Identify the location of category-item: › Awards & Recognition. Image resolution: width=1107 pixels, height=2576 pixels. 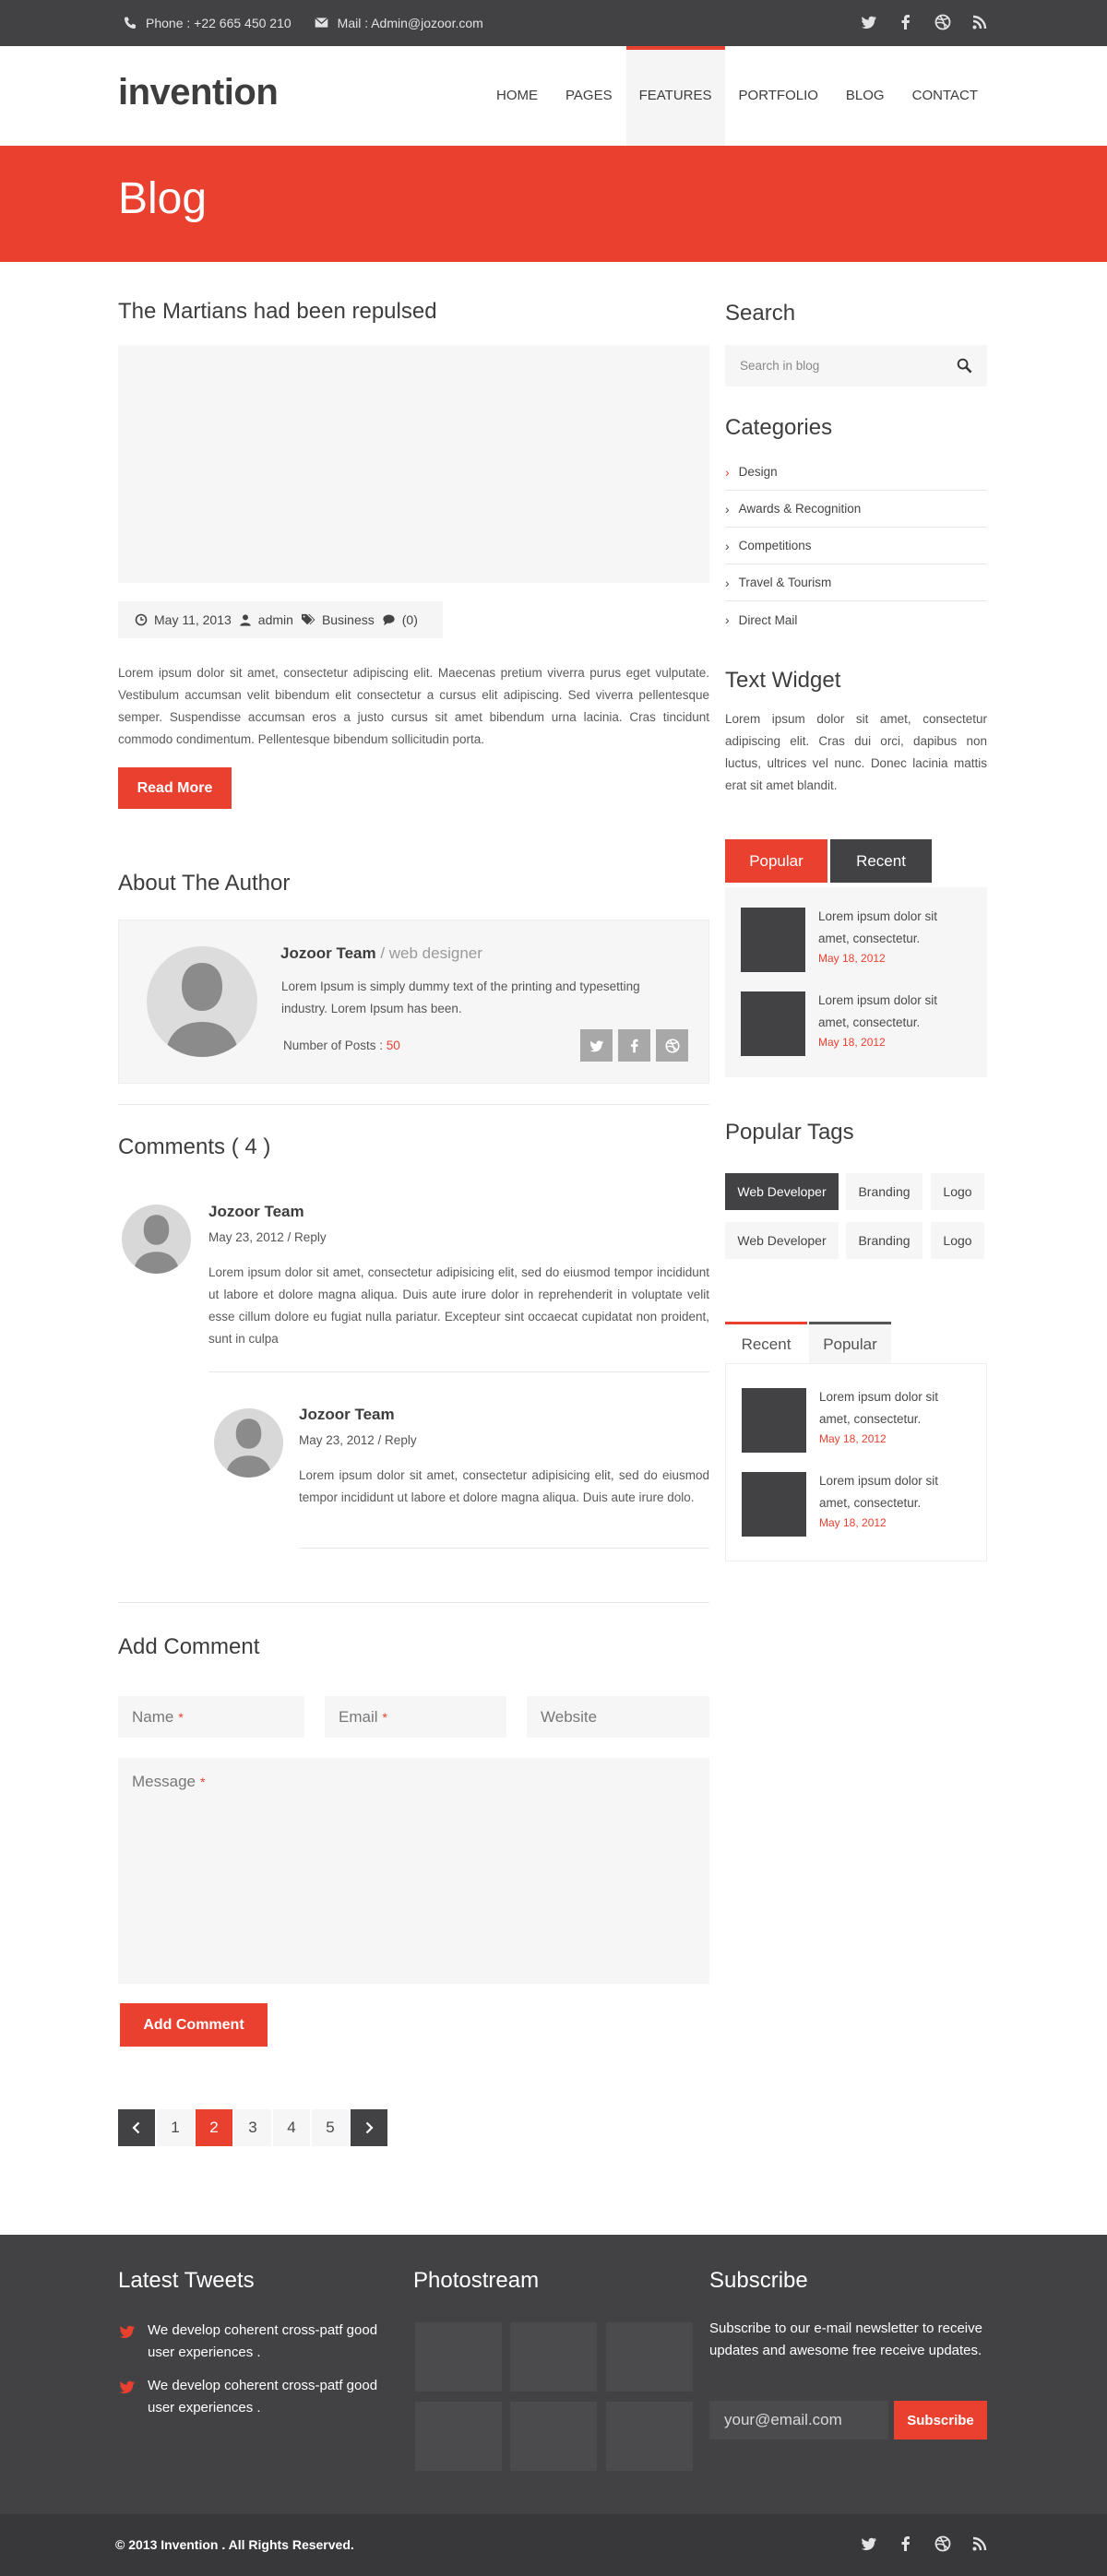
(856, 509).